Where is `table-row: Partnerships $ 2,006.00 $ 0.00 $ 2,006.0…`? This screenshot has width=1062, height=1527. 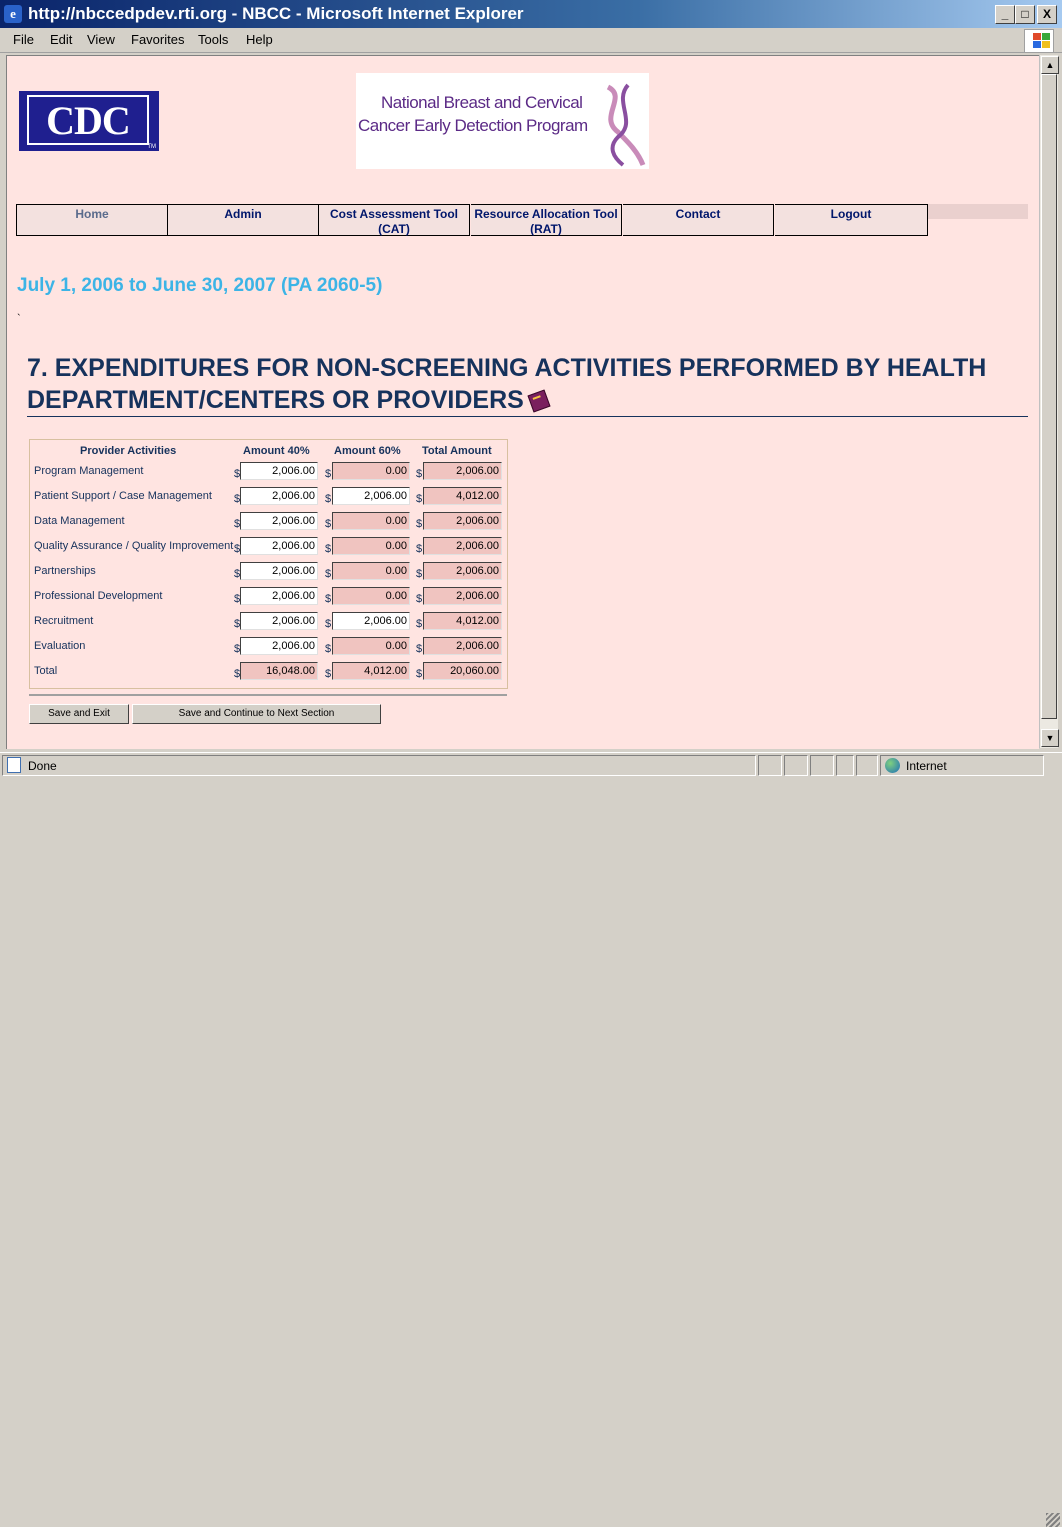 table-row: Partnerships $ 2,006.00 $ 0.00 $ 2,006.0… is located at coordinates (268, 572).